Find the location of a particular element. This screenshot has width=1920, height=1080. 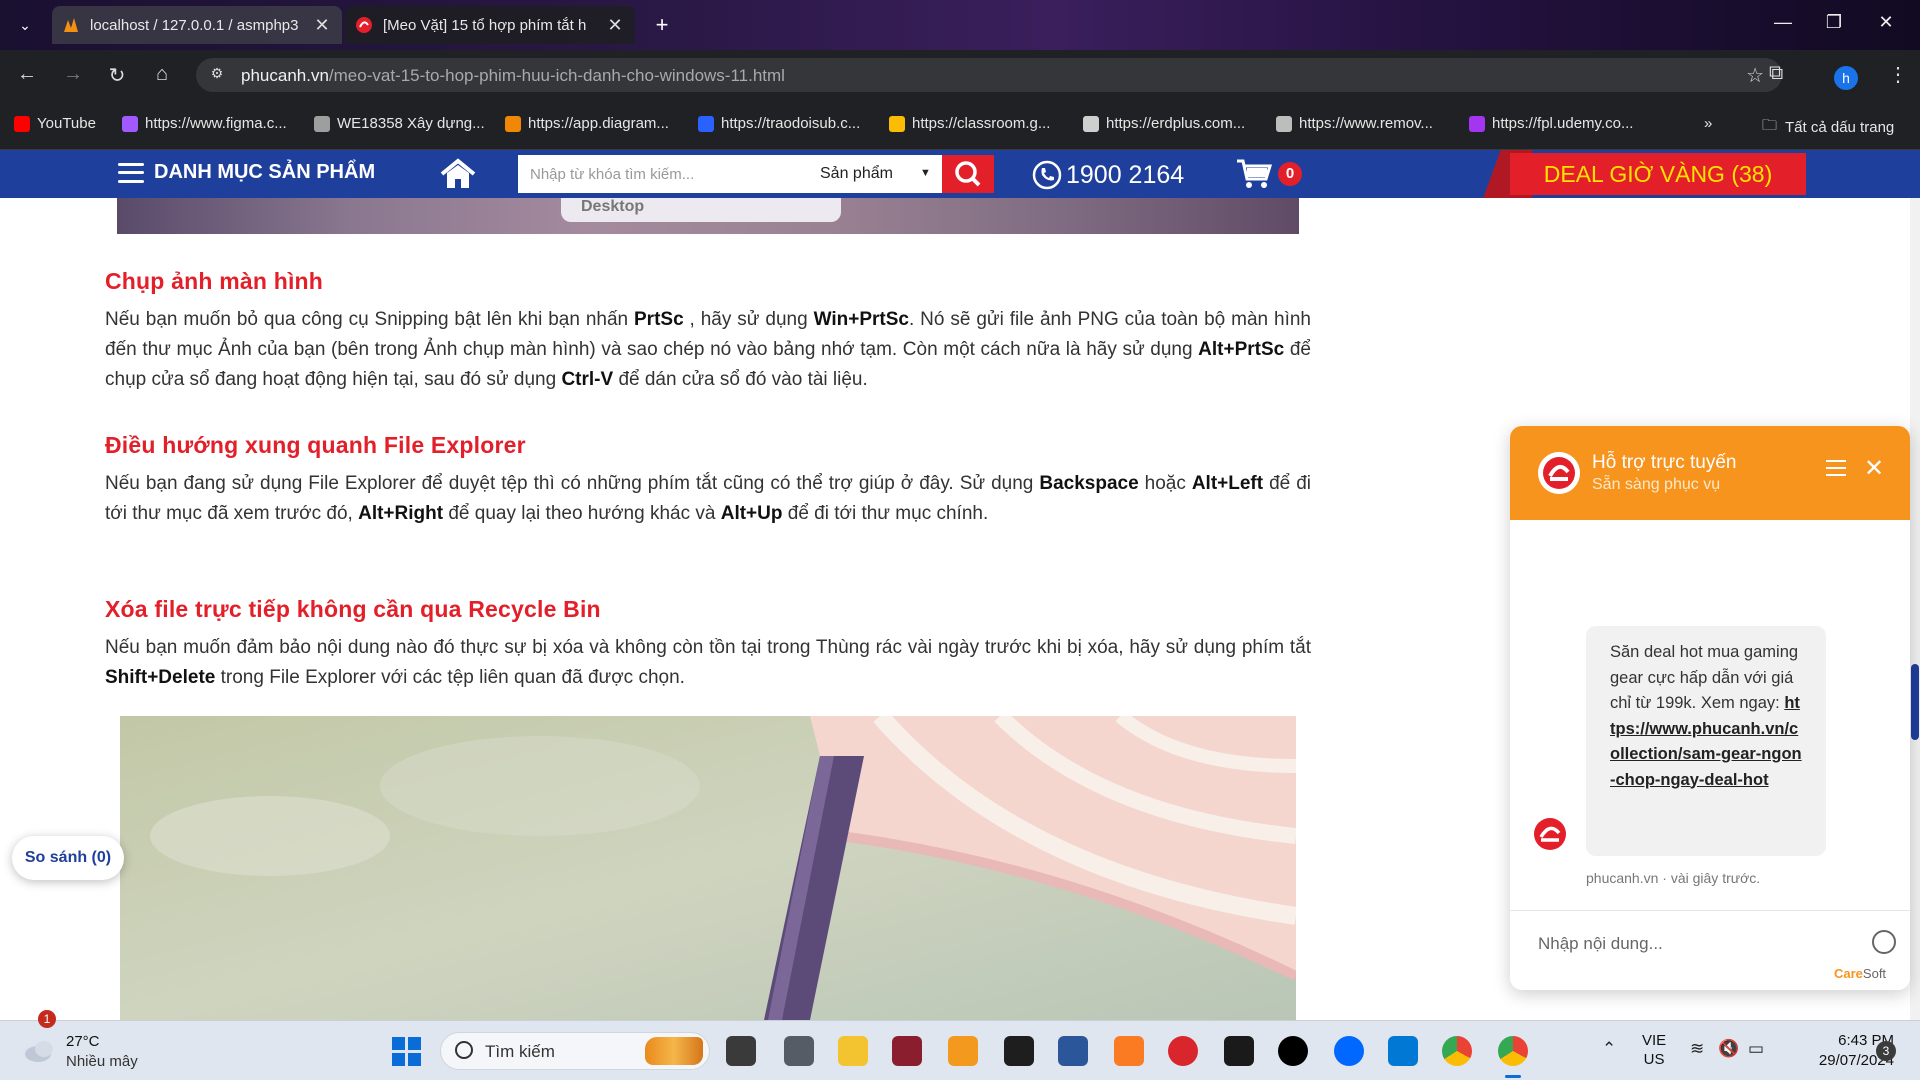

chrome-profile-icon is located at coordinates (1513, 1051).